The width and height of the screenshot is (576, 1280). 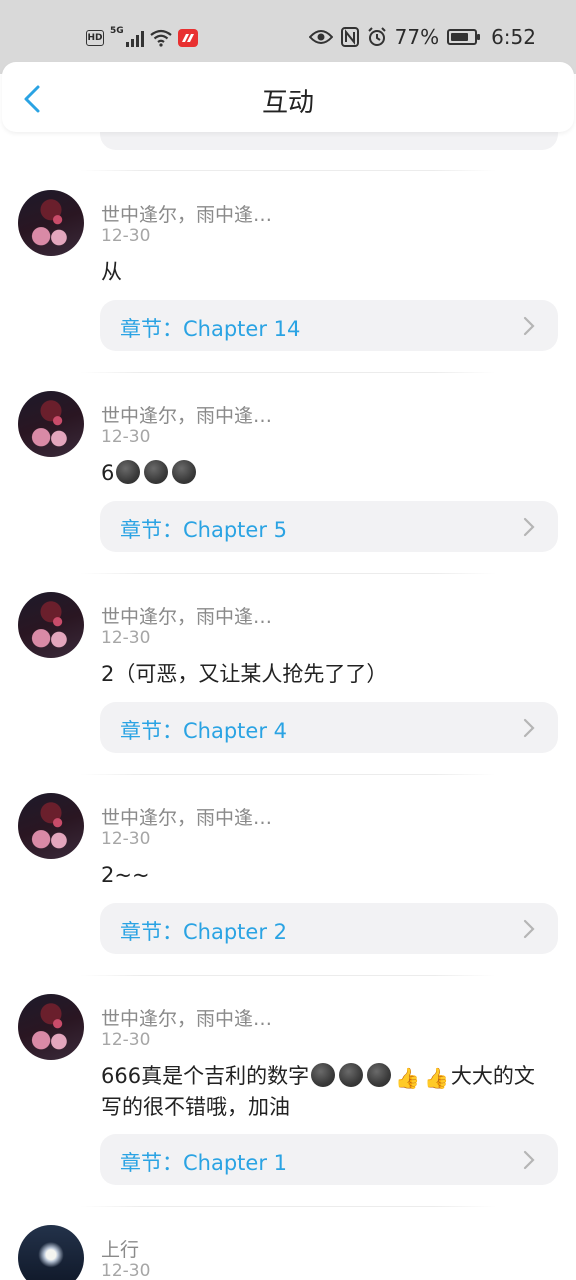 I want to click on eye-icon, so click(x=320, y=37).